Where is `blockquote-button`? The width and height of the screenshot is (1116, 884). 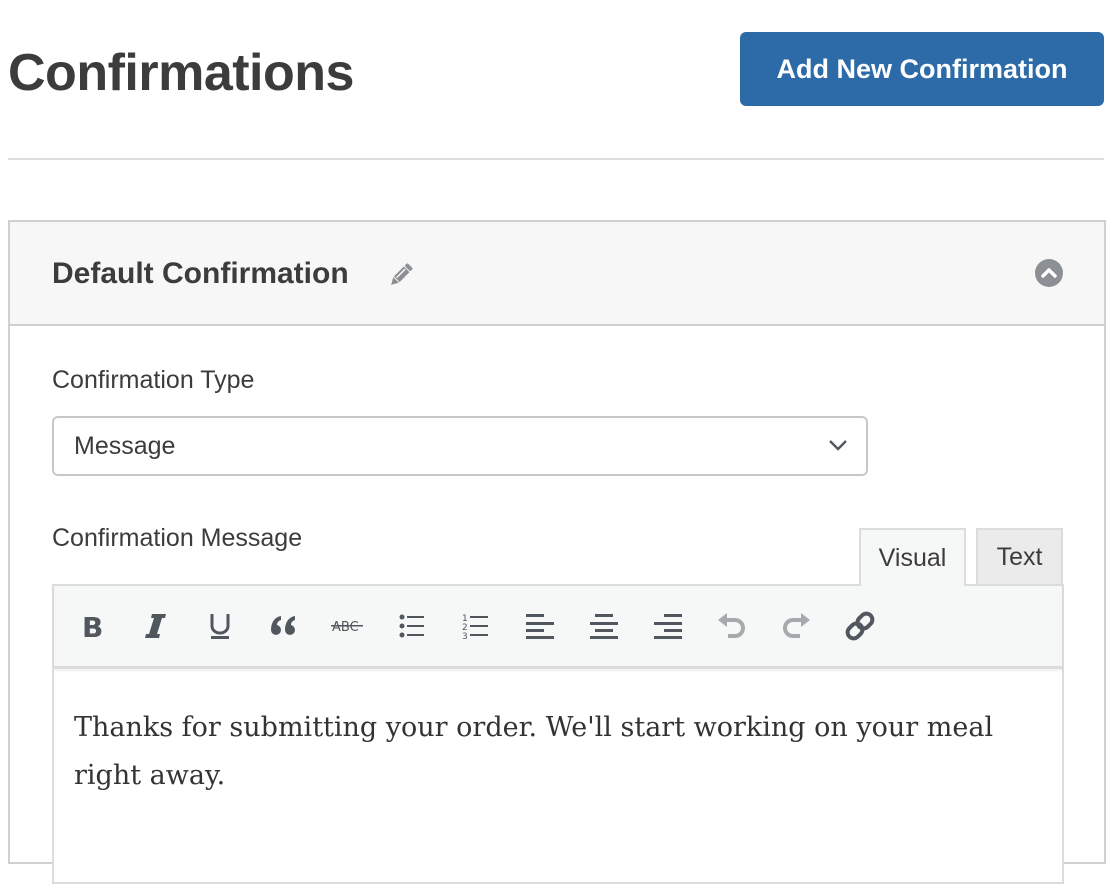
blockquote-button is located at coordinates (284, 626).